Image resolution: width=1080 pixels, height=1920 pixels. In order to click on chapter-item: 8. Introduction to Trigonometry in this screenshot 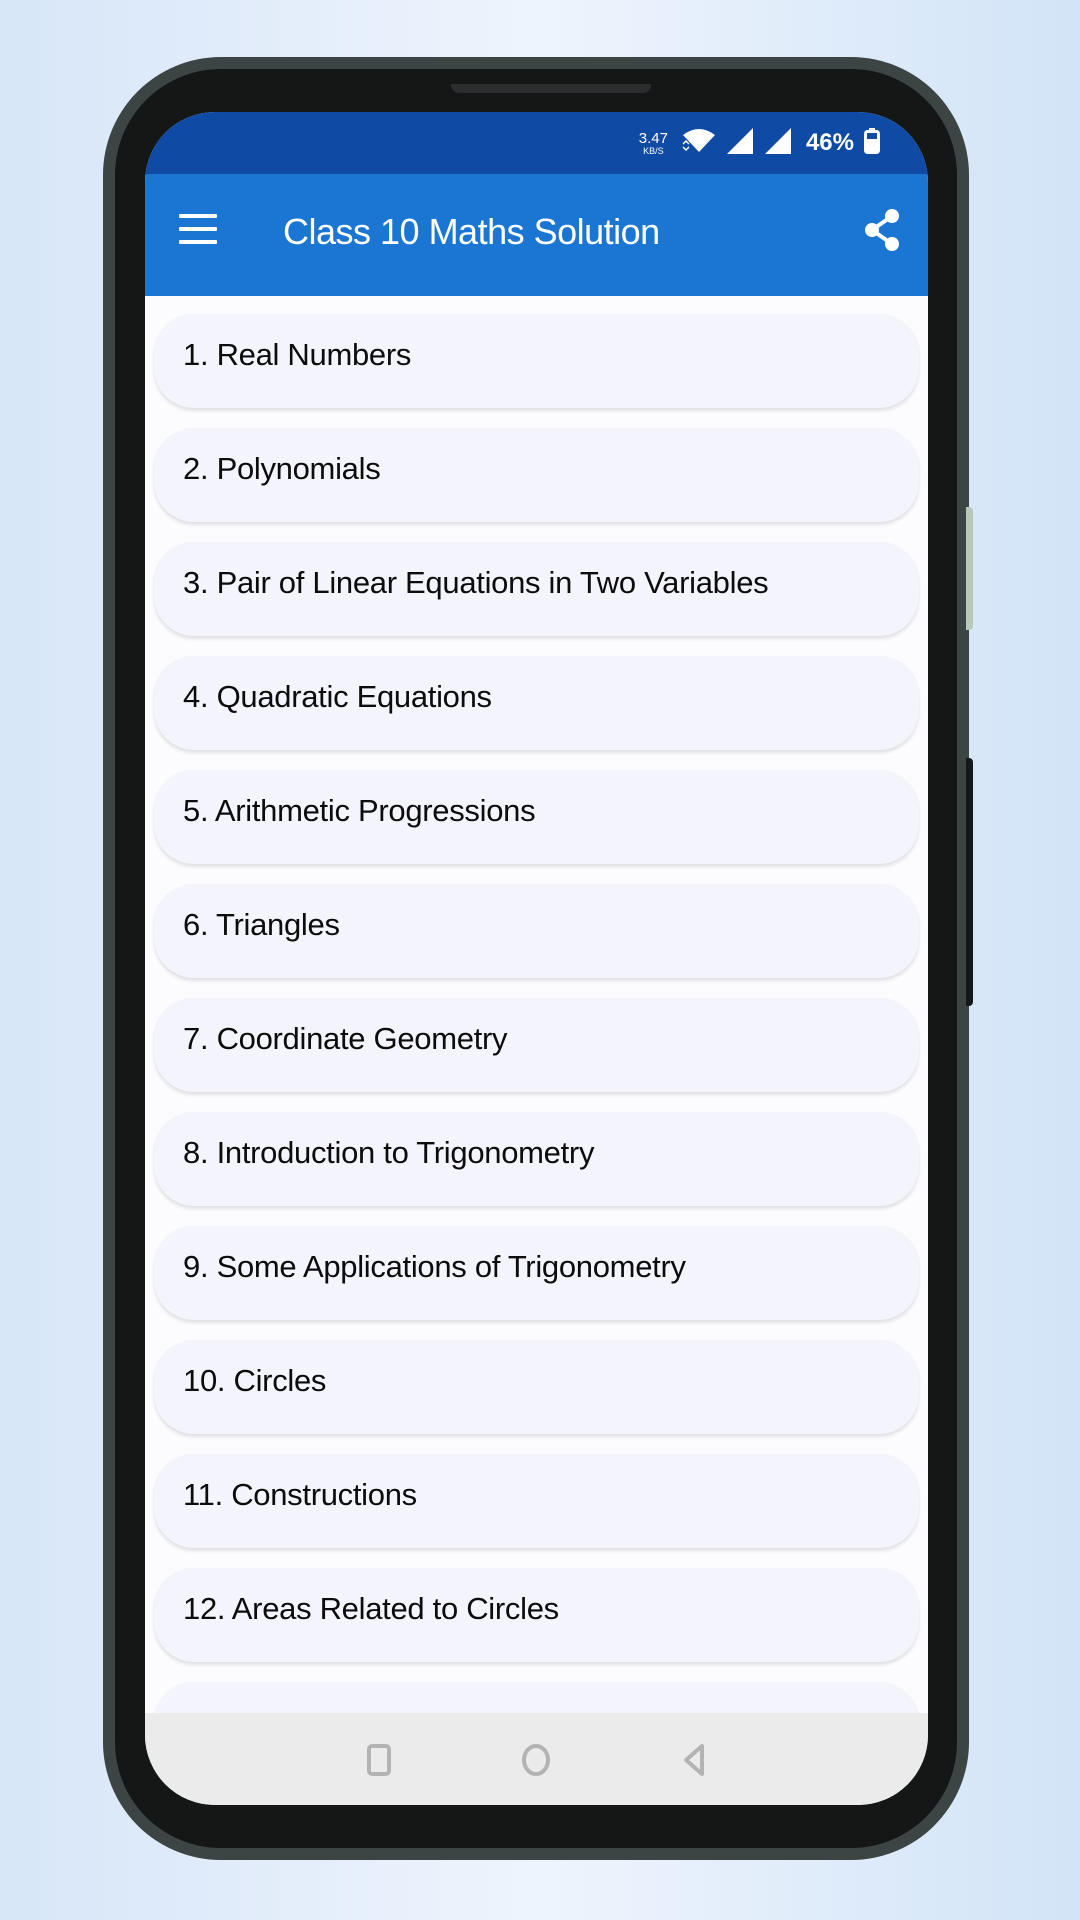, I will do `click(536, 1159)`.